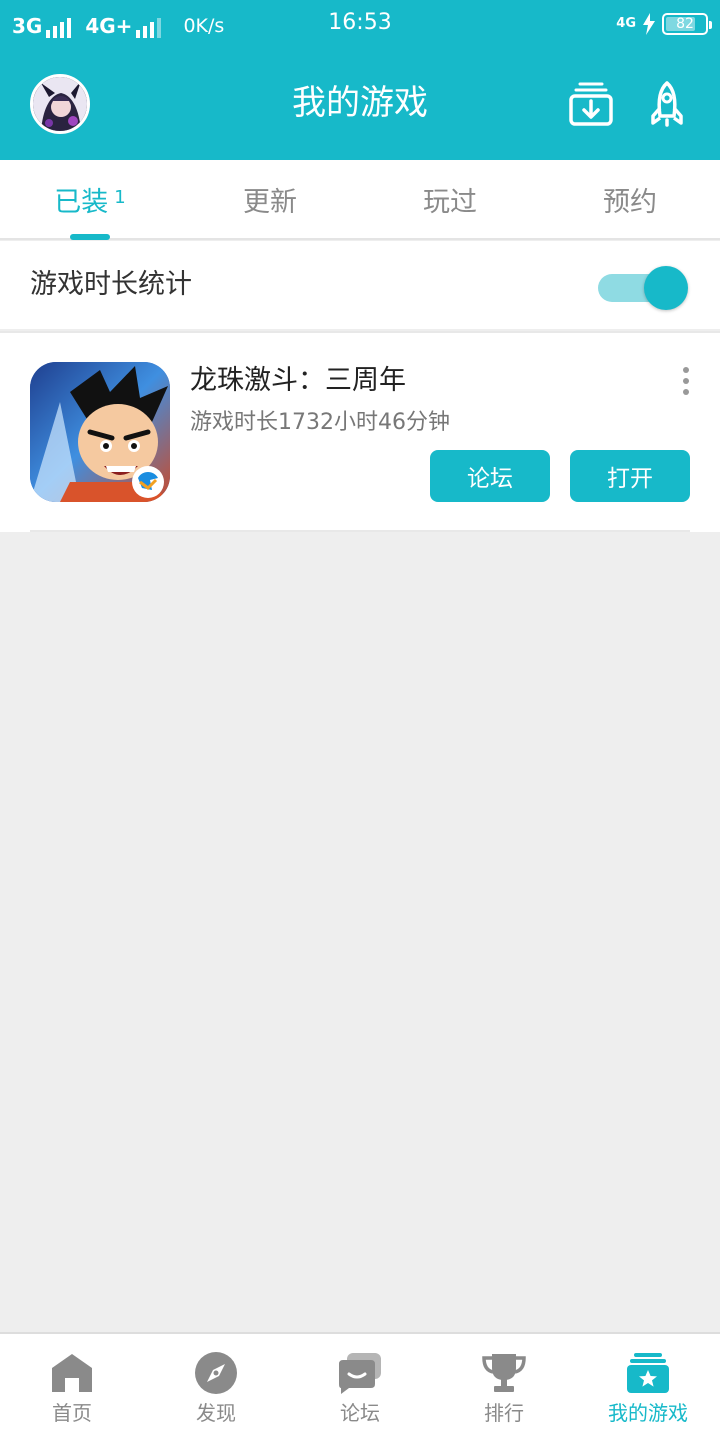 This screenshot has height=1440, width=720. What do you see at coordinates (648, 1413) in the screenshot?
I see `nav-label: 我的游戏` at bounding box center [648, 1413].